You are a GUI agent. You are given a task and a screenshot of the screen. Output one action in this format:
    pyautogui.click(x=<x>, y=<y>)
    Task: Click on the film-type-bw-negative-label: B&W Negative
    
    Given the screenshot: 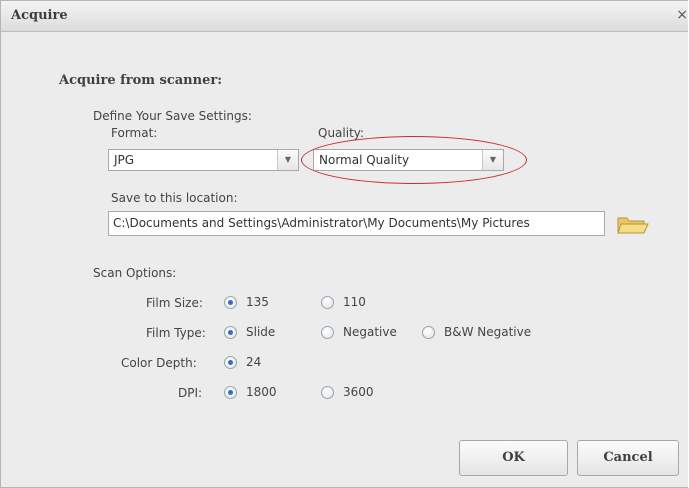 What is the action you would take?
    pyautogui.click(x=488, y=332)
    